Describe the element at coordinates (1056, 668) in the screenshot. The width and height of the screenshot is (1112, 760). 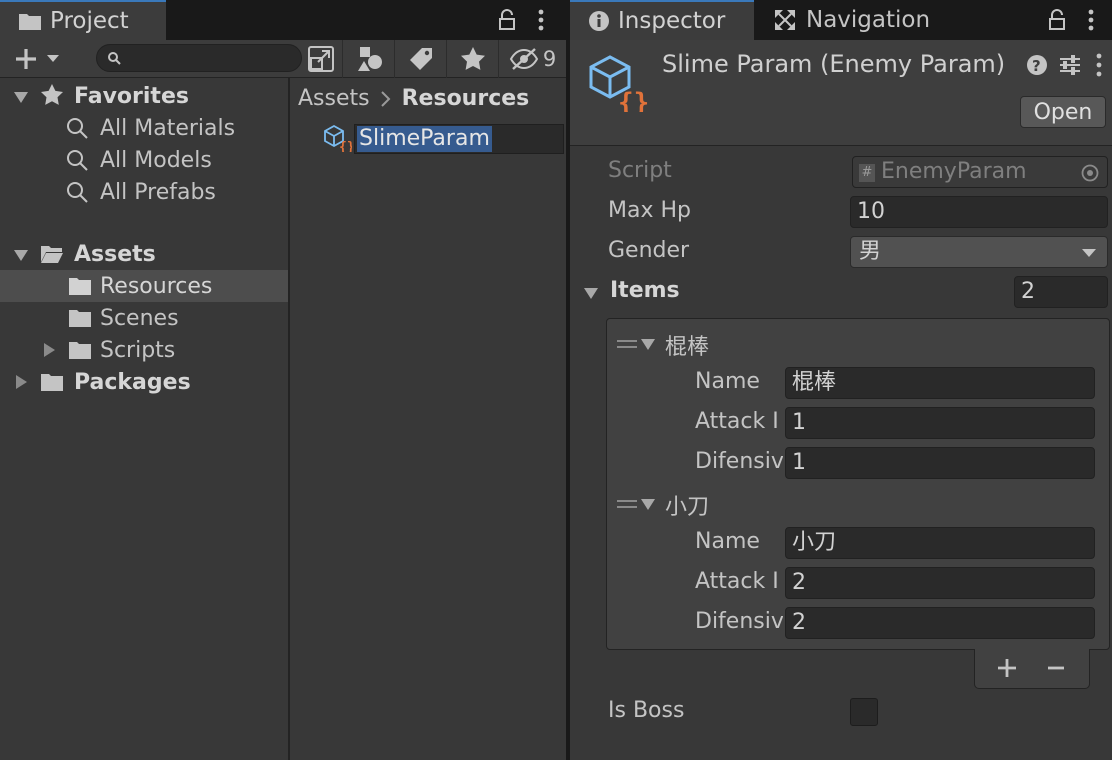
I see `remove-element-button` at that location.